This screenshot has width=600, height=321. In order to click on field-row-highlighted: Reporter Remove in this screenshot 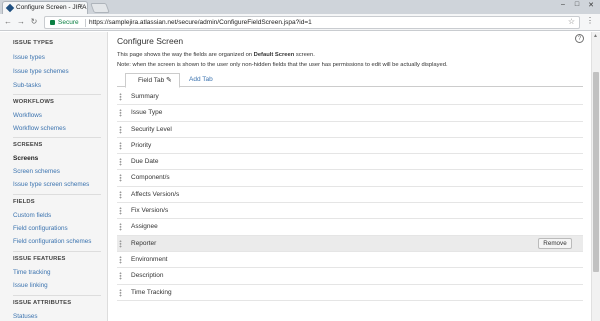, I will do `click(350, 243)`.